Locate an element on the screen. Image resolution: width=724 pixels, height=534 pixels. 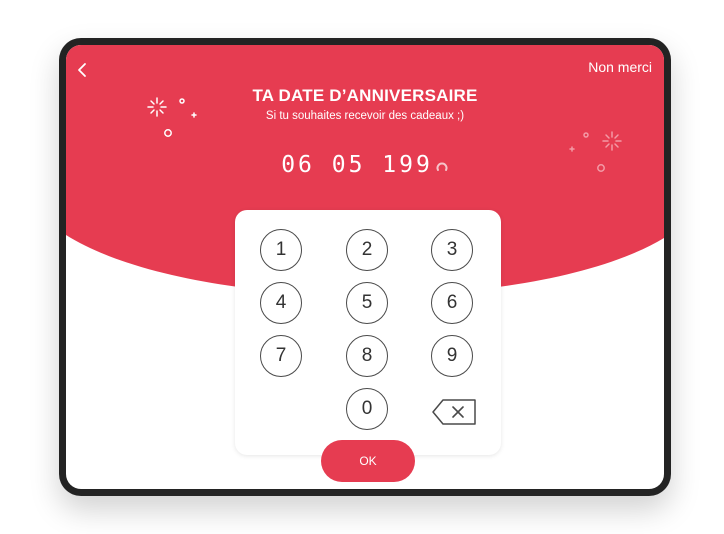
key-6: 6 is located at coordinates (452, 303).